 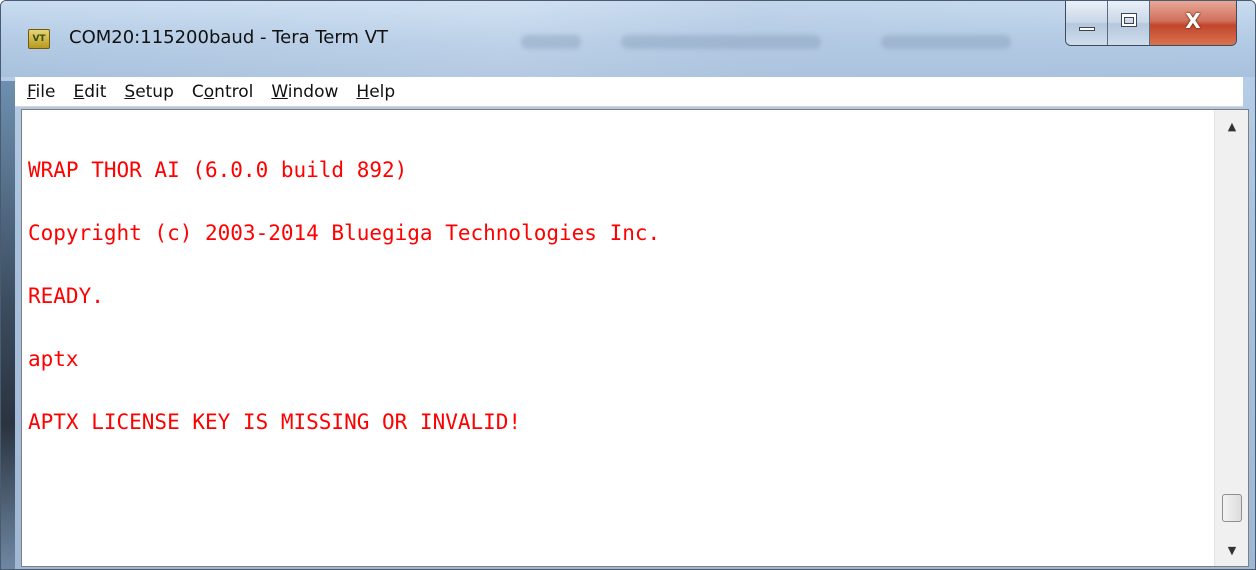 What do you see at coordinates (275, 422) in the screenshot?
I see `terminal-line: APTX LICENSE KEY IS MISSING OR INVALID!` at bounding box center [275, 422].